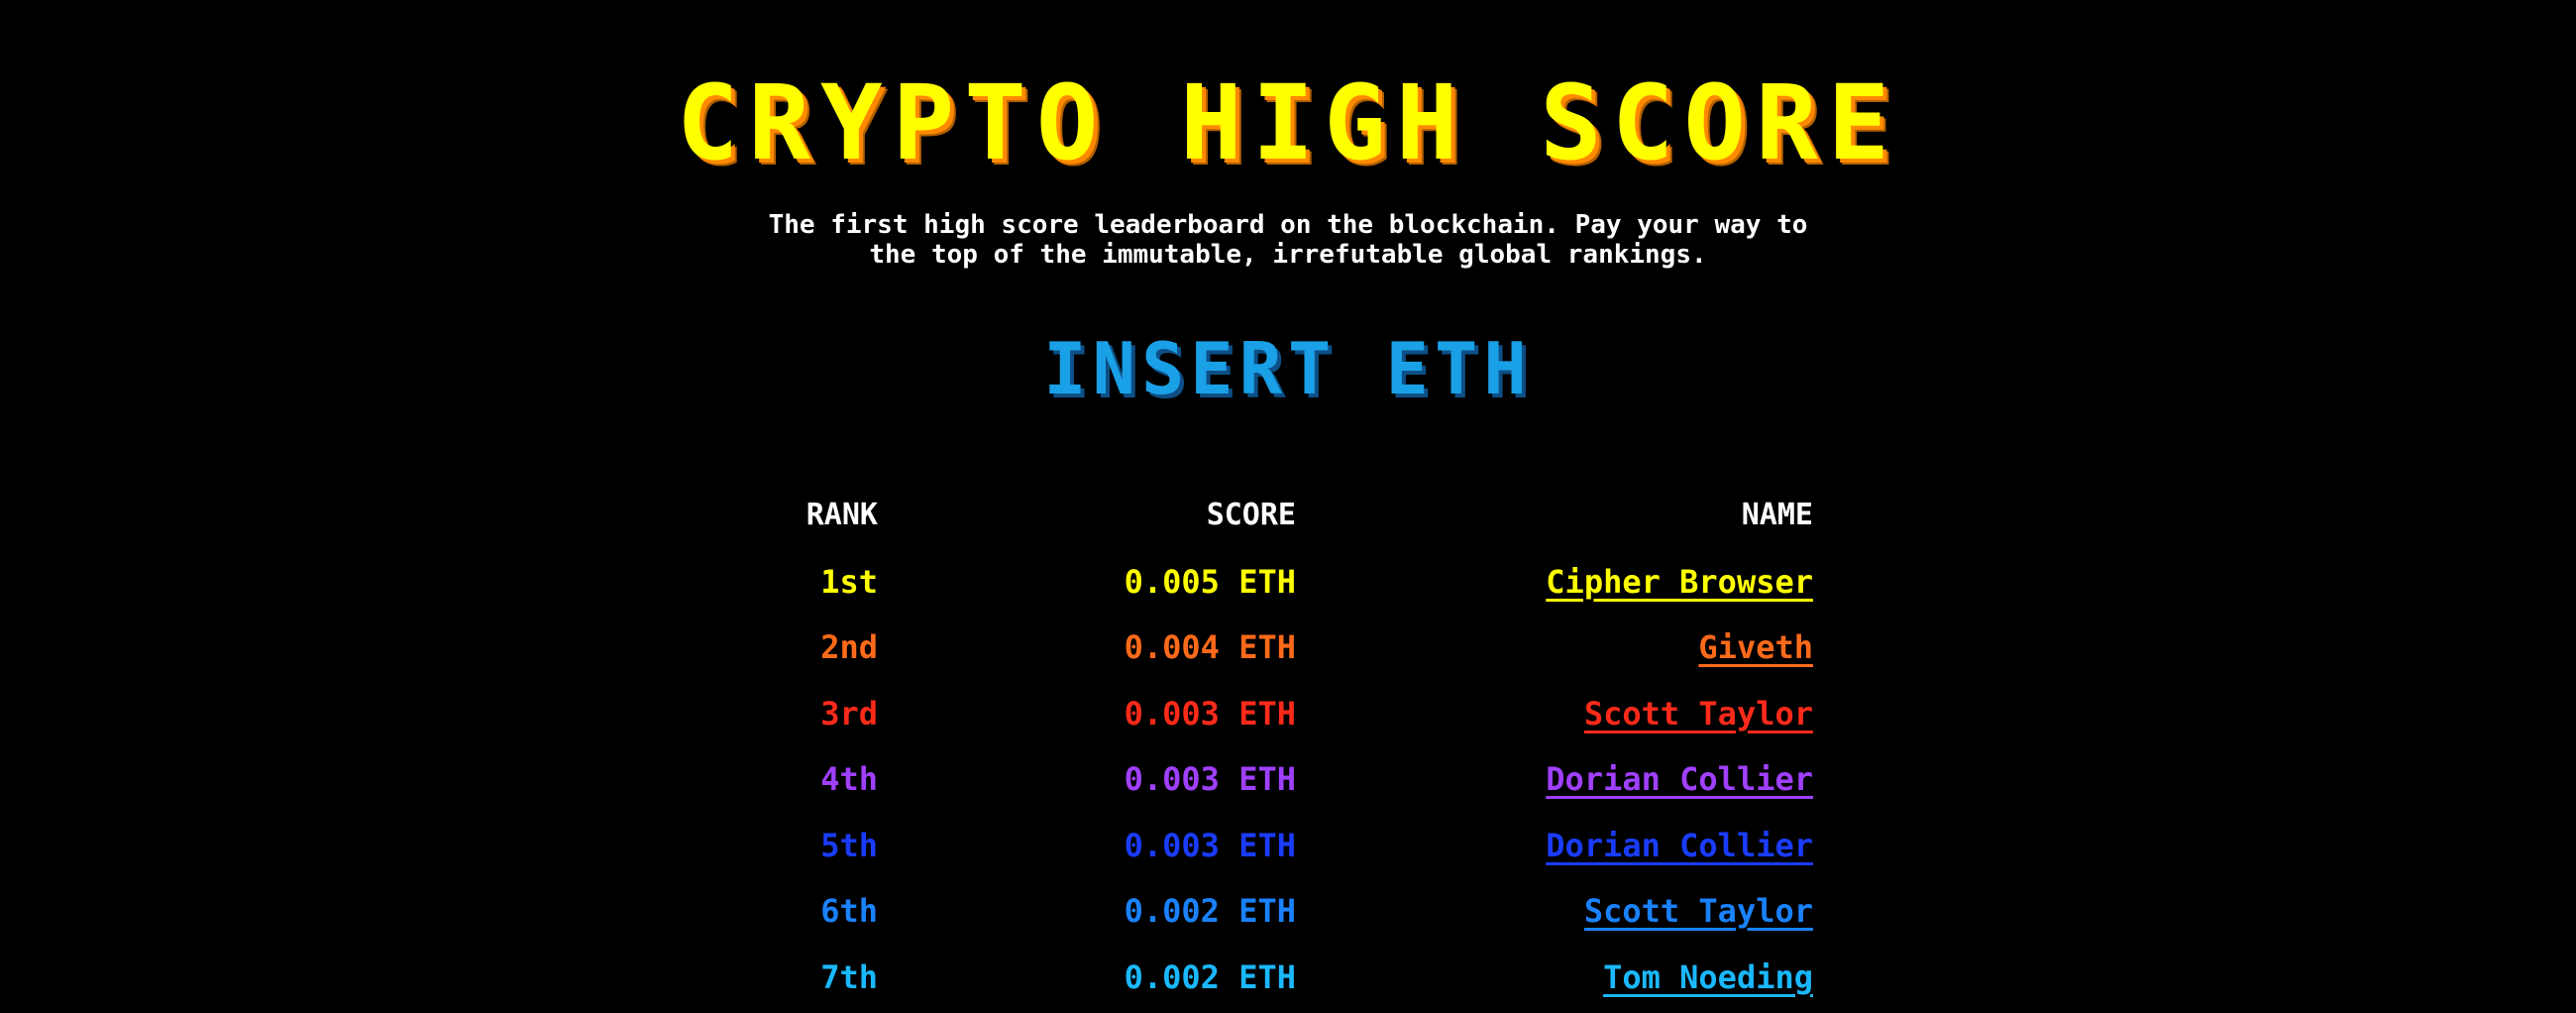 This screenshot has height=1013, width=2576. I want to click on score-cell: 0.004 ETH, so click(1210, 647).